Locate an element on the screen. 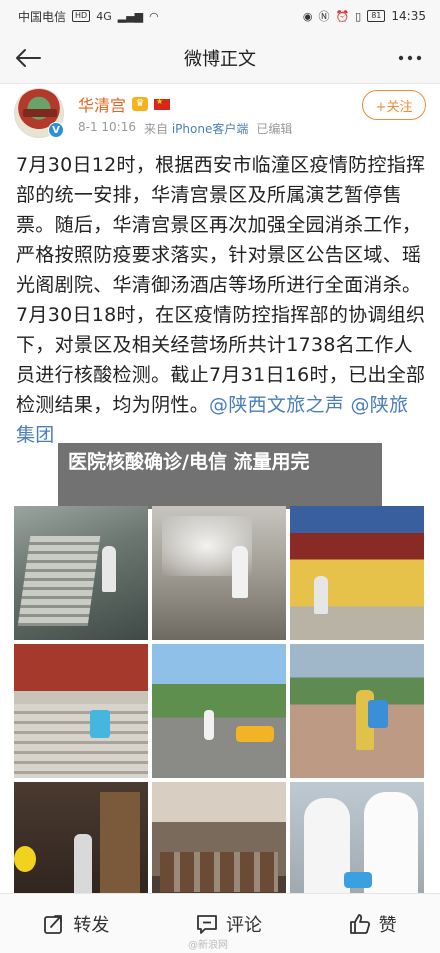 Image resolution: width=440 pixels, height=953 pixels. edited-label: 已编辑 is located at coordinates (274, 129).